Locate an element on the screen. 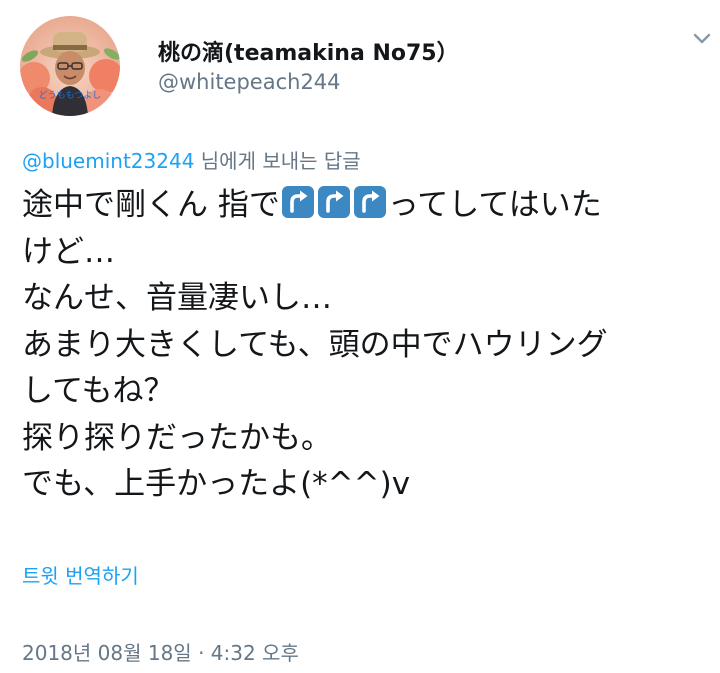 The width and height of the screenshot is (720, 673). svg-text: どうももつよし is located at coordinates (70, 95).